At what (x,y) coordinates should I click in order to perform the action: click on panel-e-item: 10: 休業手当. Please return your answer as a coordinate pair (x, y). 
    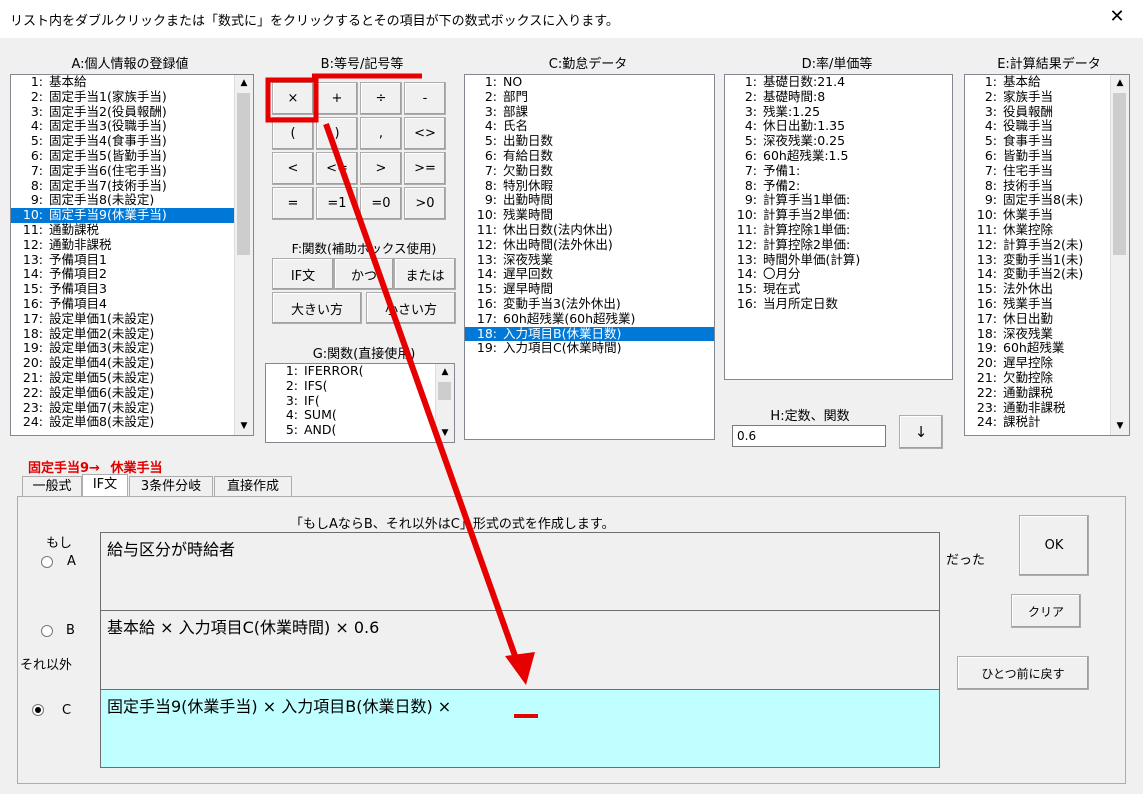
    Looking at the image, I should click on (1038, 215).